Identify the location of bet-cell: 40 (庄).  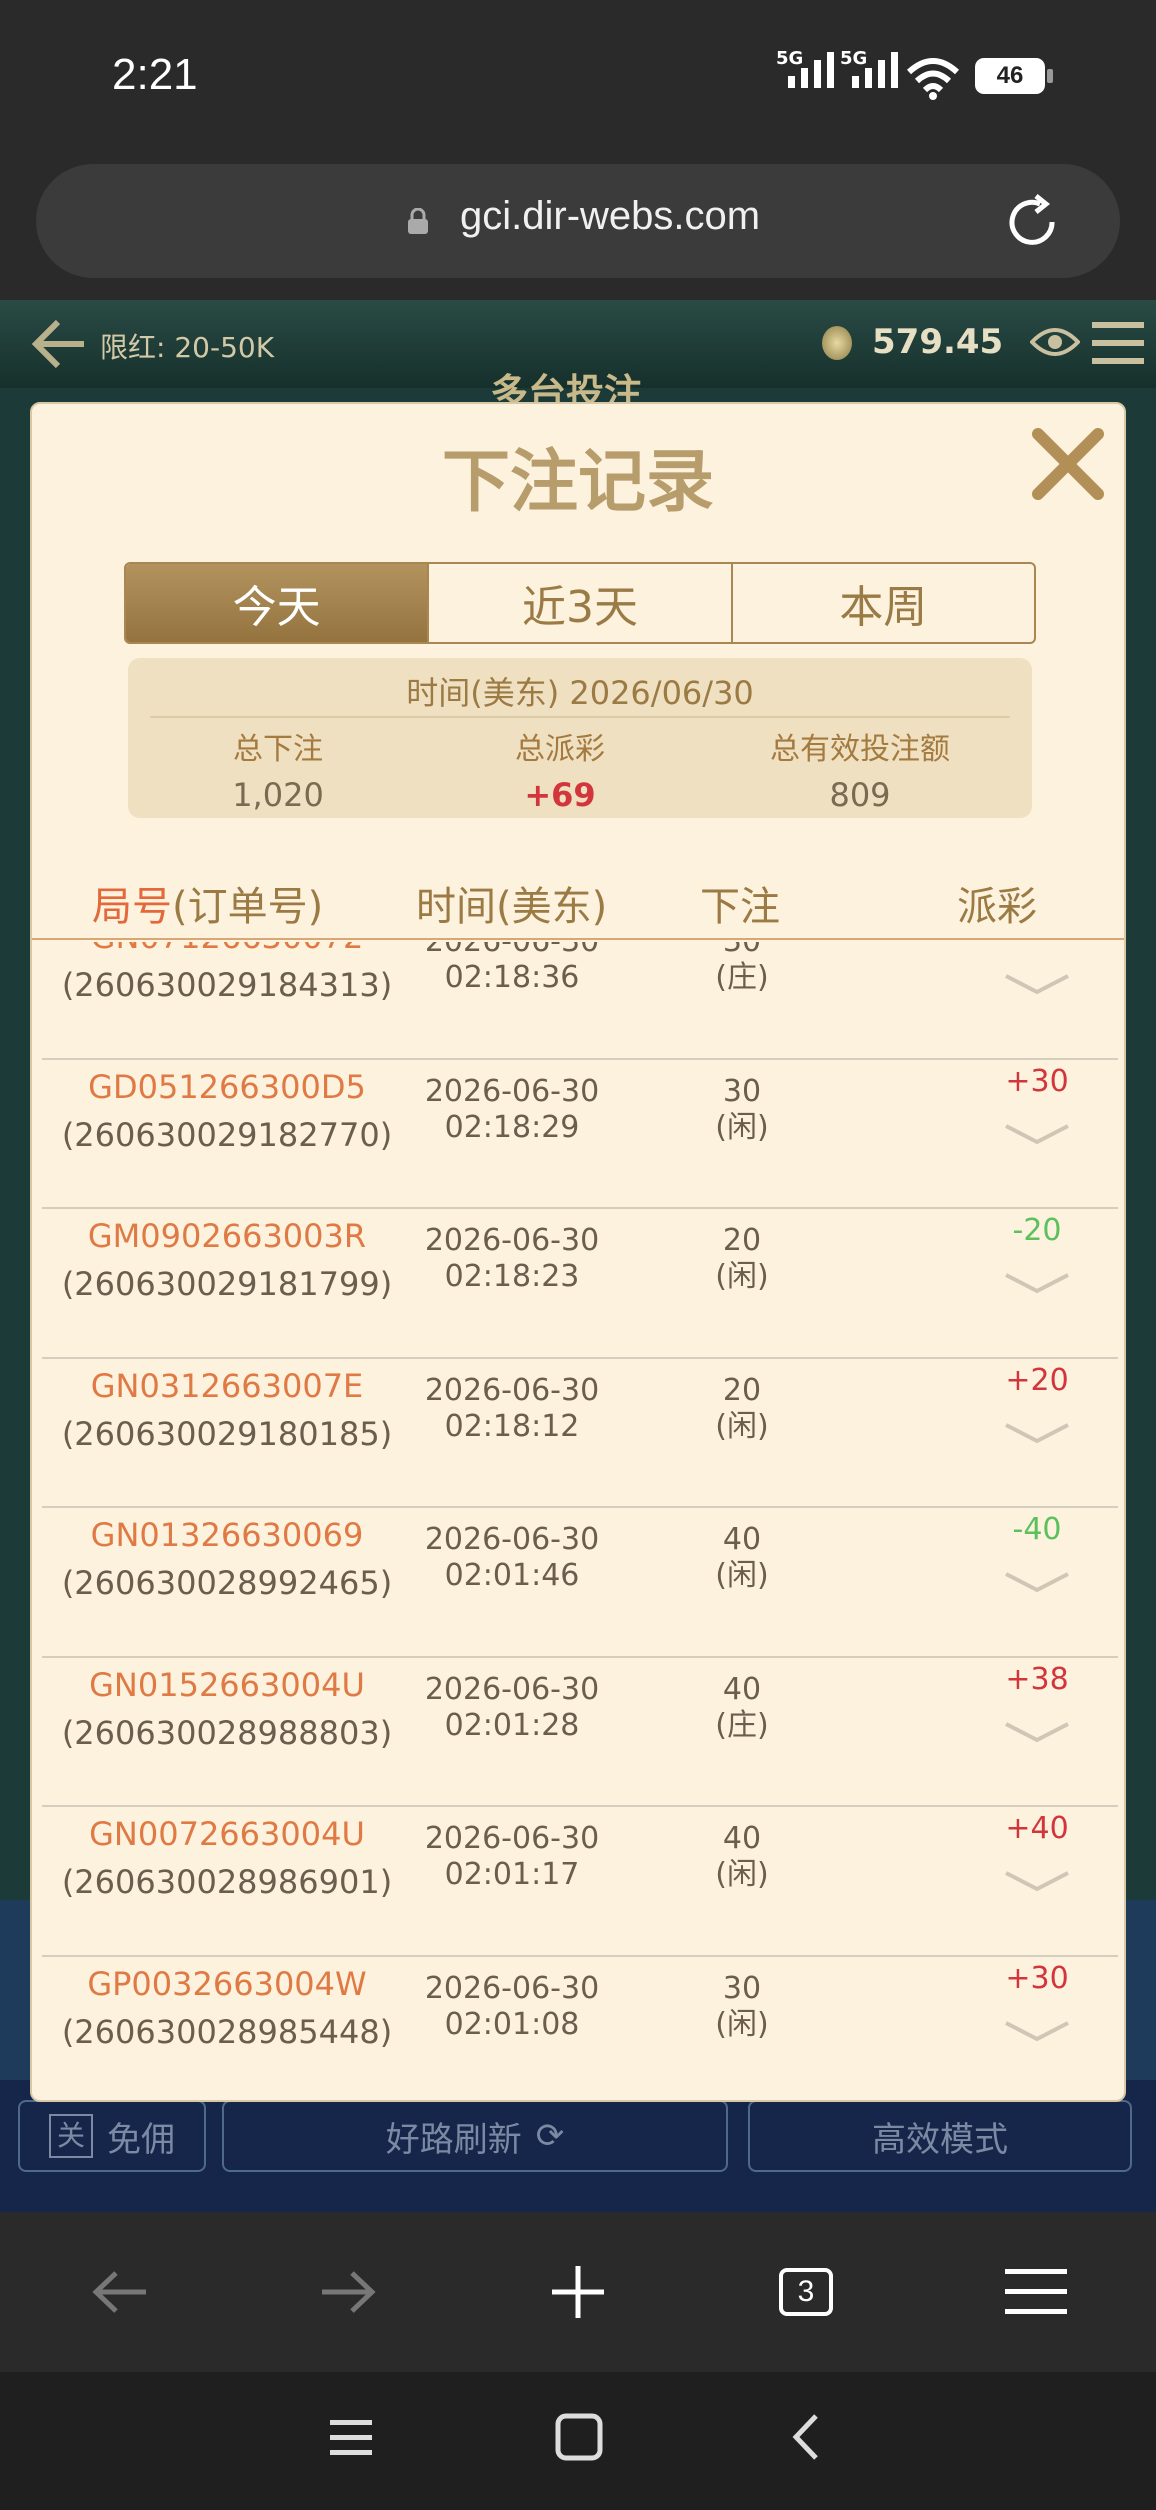
(742, 1708).